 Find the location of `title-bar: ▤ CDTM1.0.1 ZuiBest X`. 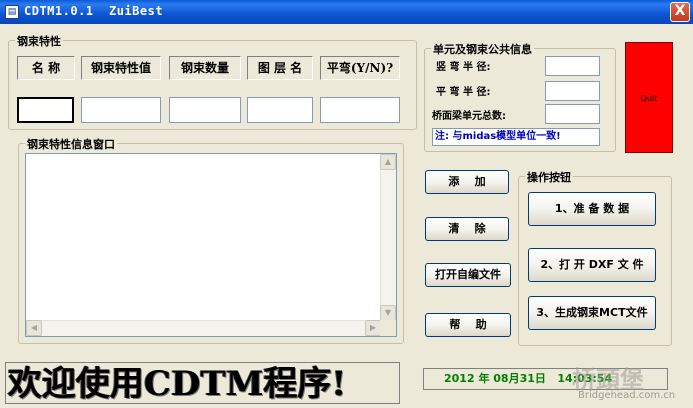

title-bar: ▤ CDTM1.0.1 ZuiBest X is located at coordinates (346, 12).